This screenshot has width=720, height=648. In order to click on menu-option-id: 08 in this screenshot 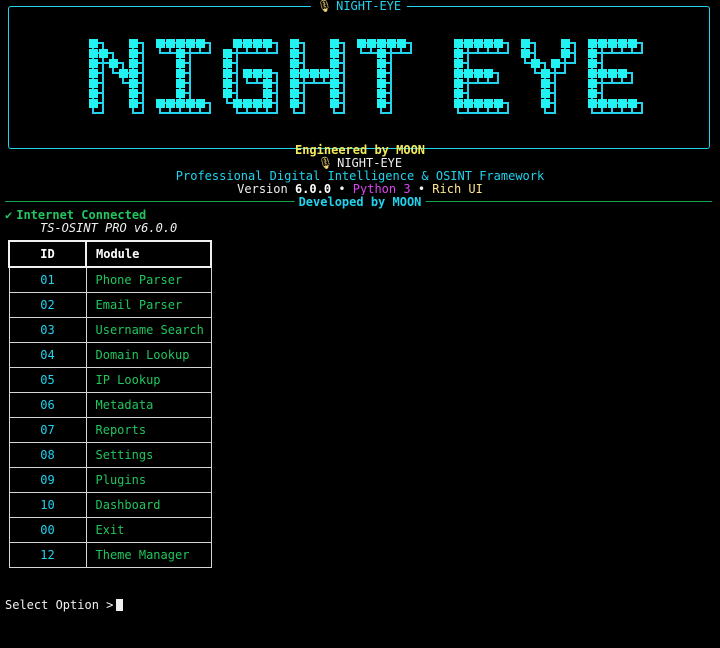, I will do `click(47, 455)`.